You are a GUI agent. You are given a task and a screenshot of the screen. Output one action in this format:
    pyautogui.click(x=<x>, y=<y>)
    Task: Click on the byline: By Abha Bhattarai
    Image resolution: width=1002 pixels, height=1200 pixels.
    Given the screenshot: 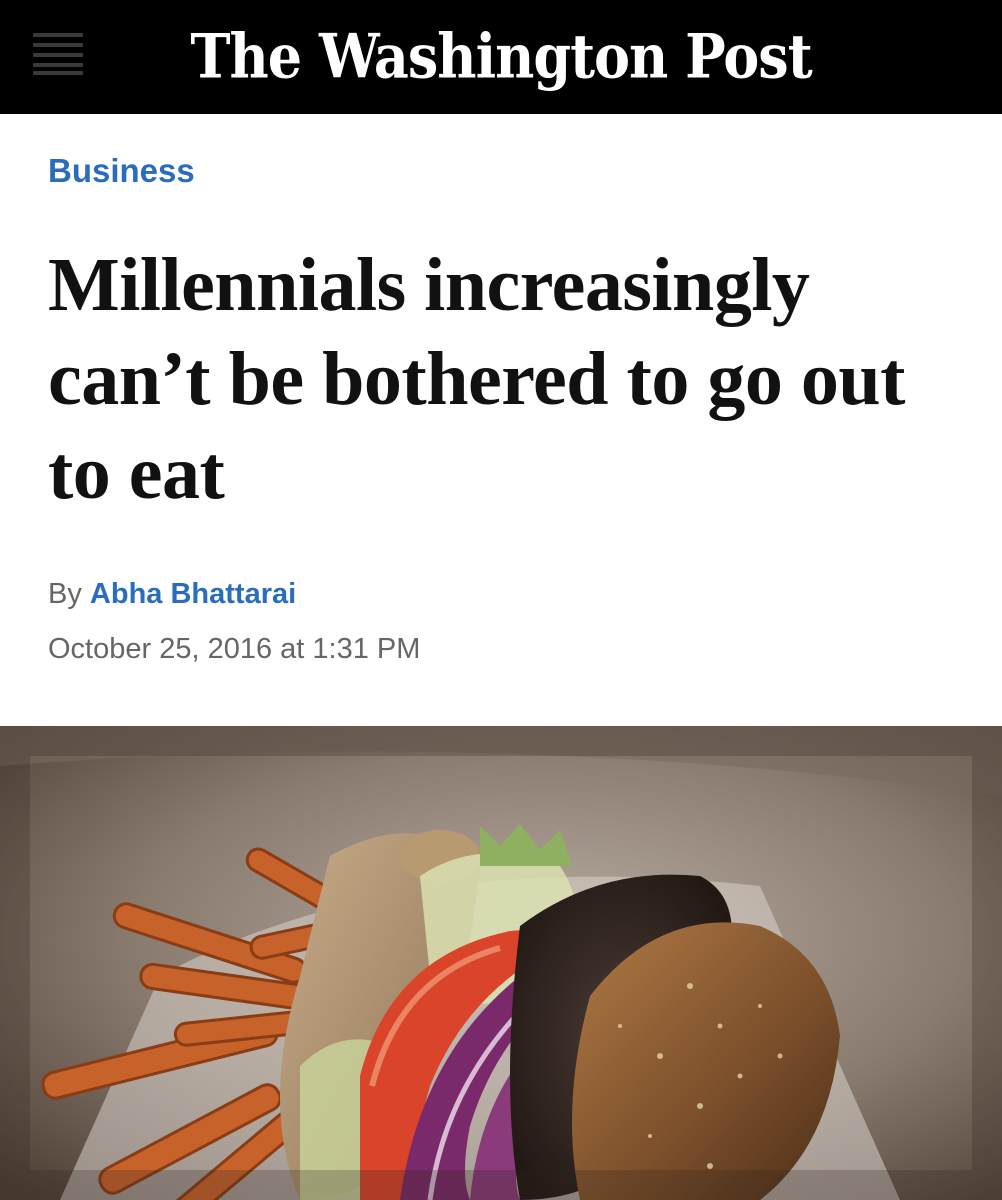 What is the action you would take?
    pyautogui.click(x=172, y=594)
    